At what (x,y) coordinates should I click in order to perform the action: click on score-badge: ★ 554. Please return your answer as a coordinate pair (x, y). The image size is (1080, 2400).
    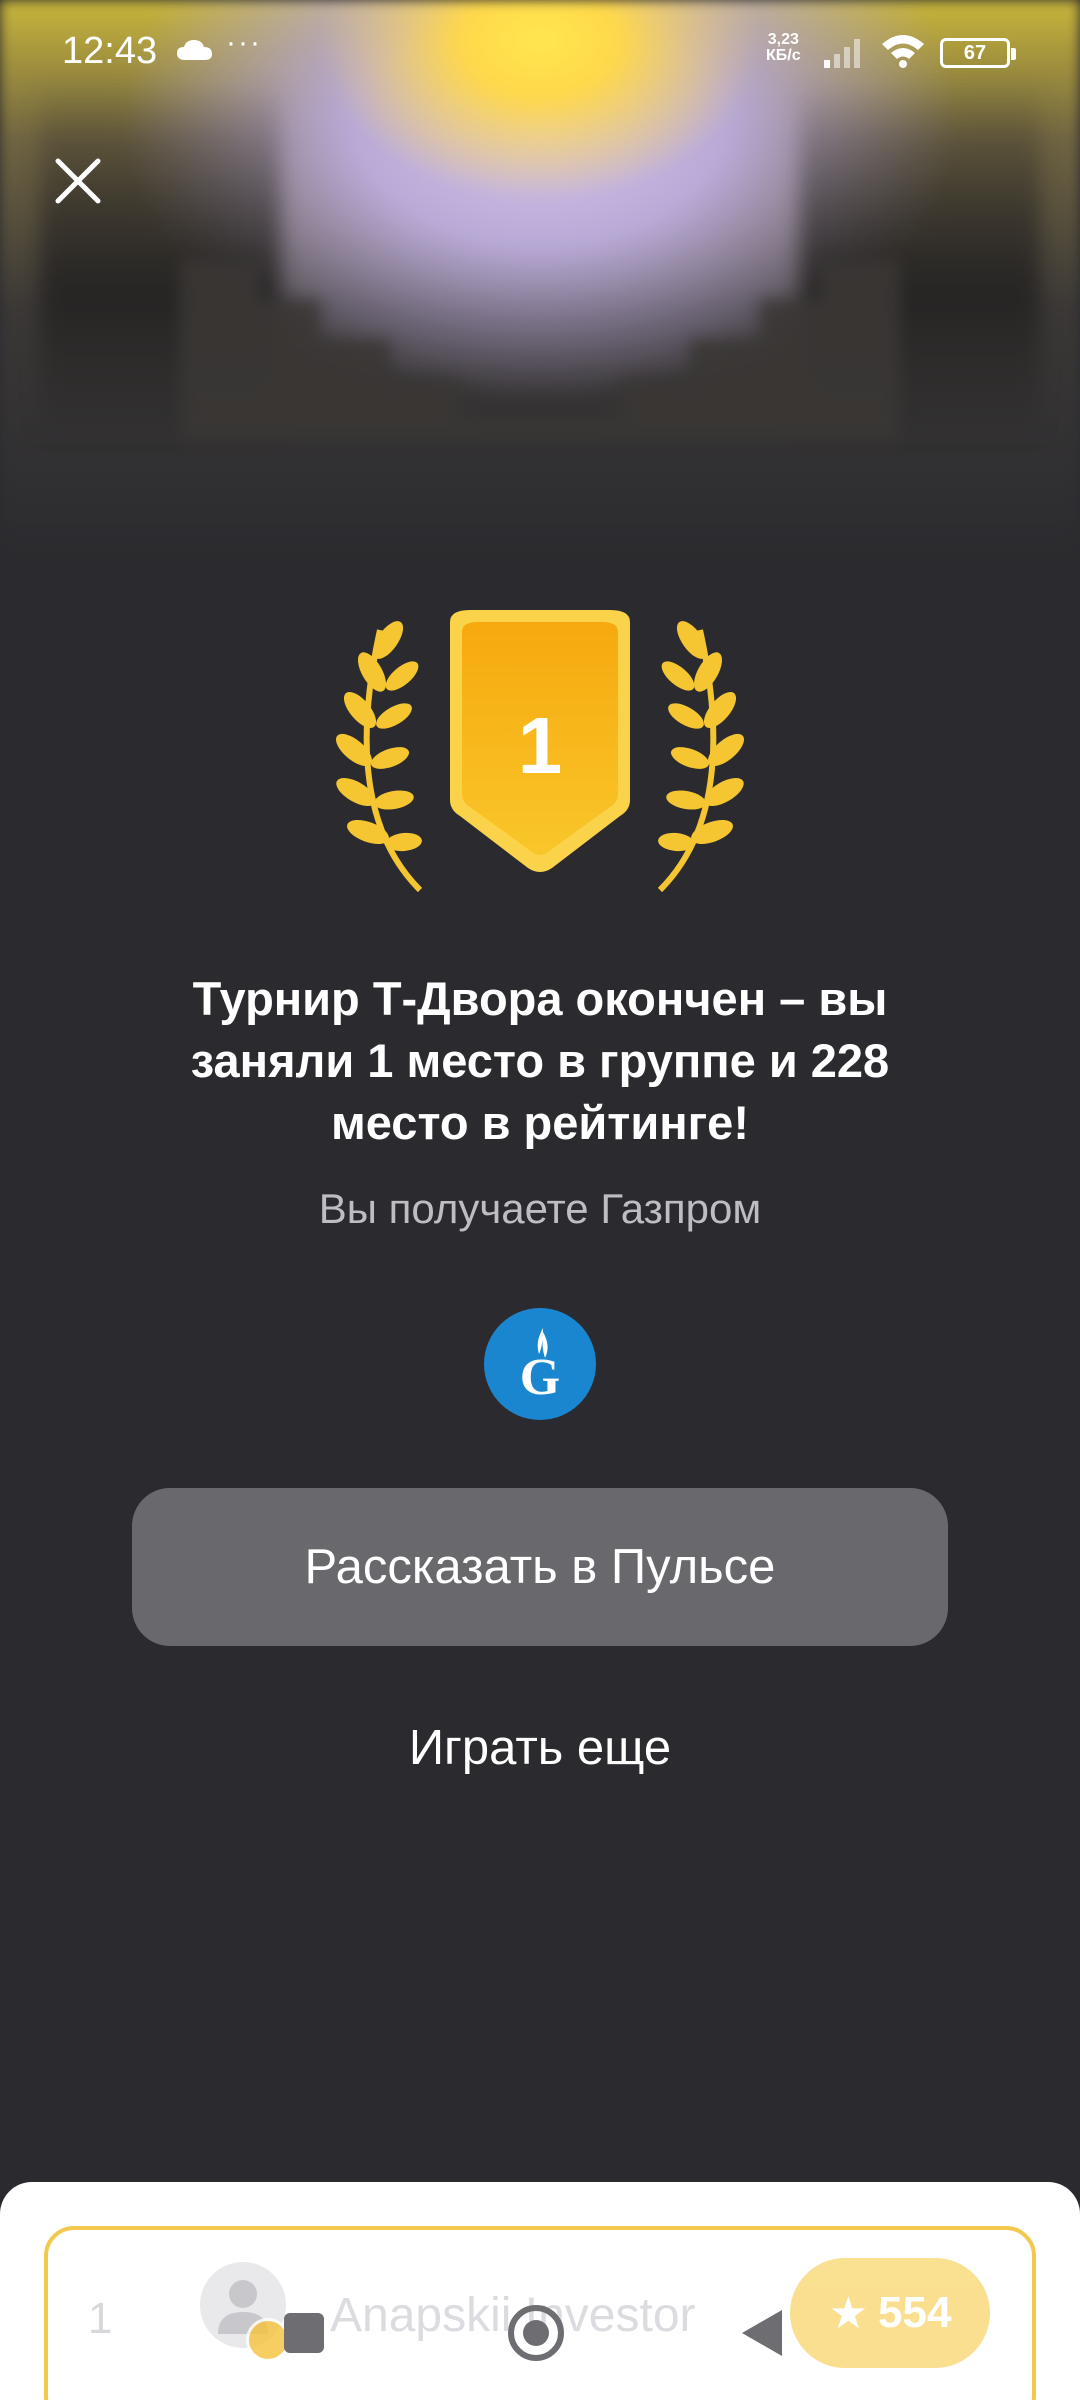
    Looking at the image, I should click on (890, 2313).